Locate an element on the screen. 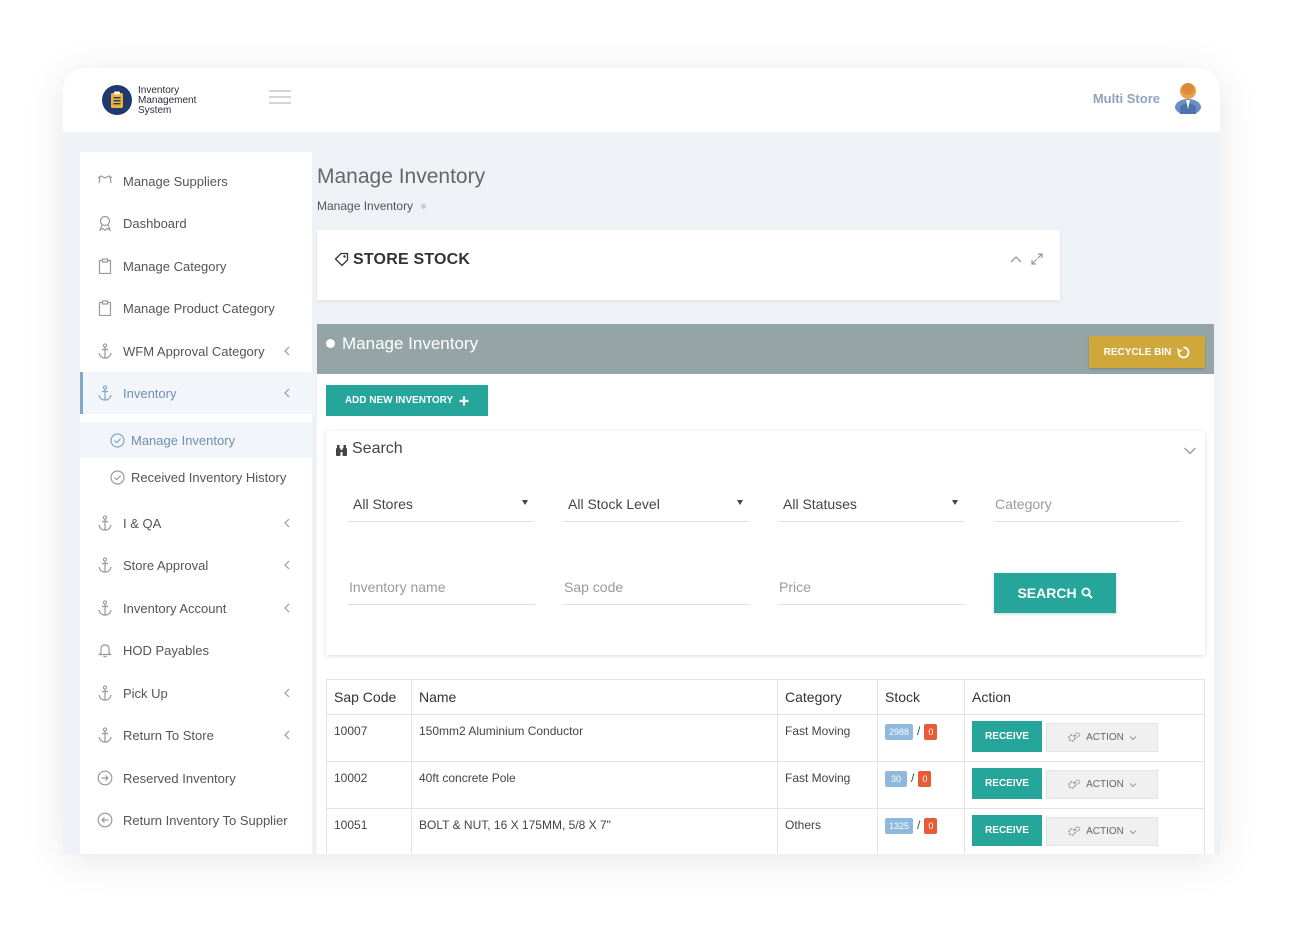 Image resolution: width=1311 pixels, height=944 pixels. sidebar-item-label: HOD Payables is located at coordinates (166, 650).